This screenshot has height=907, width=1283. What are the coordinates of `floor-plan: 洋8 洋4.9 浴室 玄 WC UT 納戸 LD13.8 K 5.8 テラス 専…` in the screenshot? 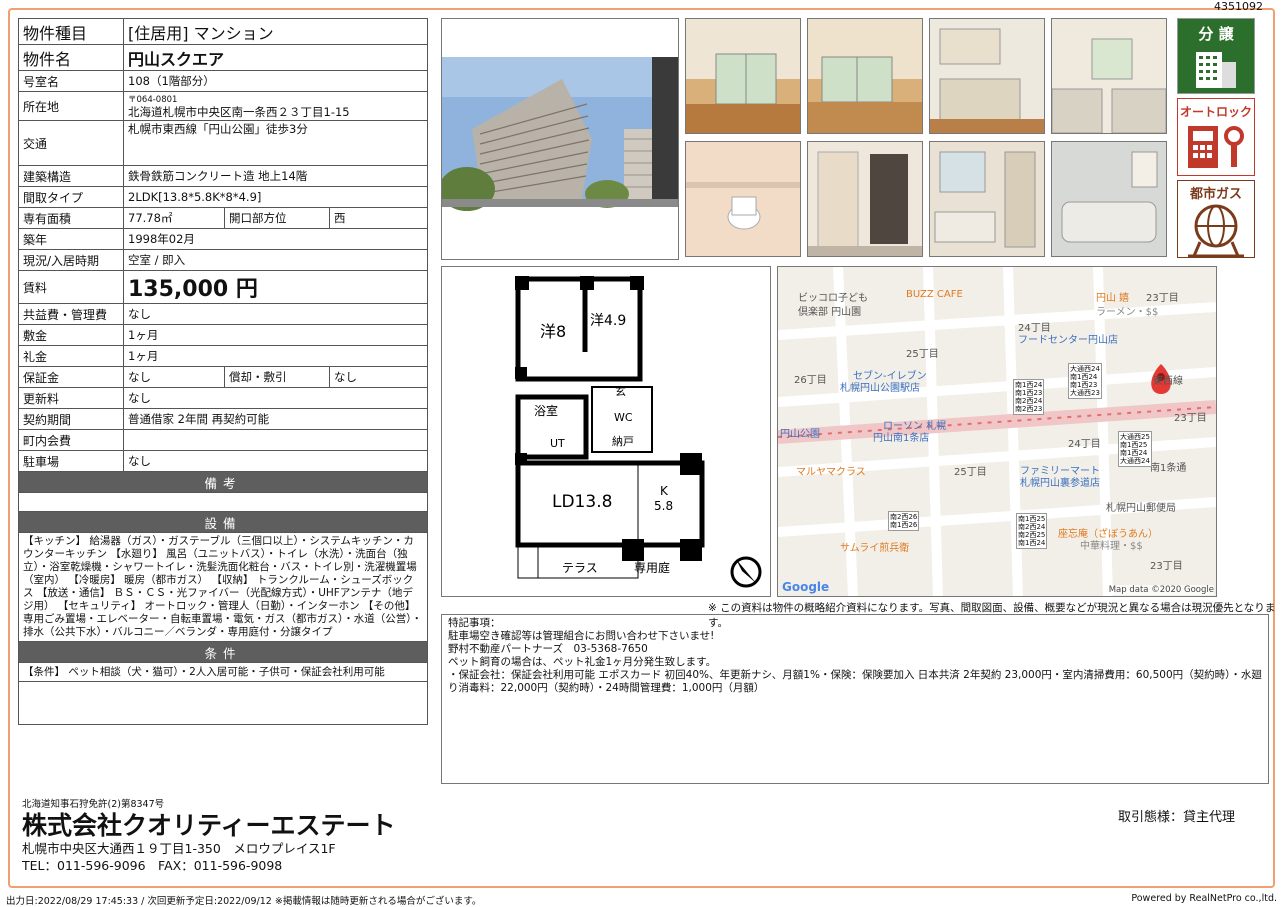 It's located at (606, 431).